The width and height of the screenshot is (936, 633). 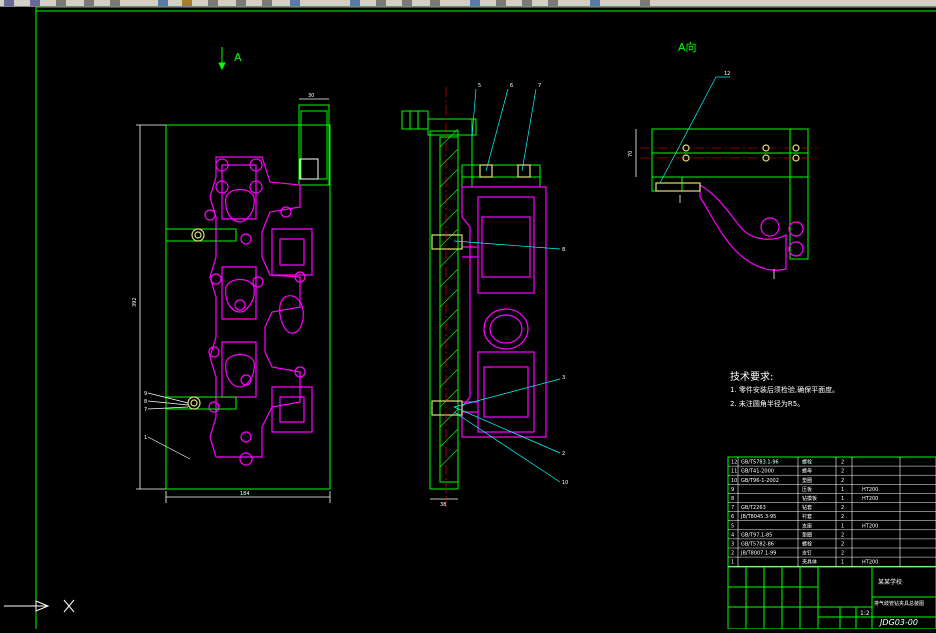 I want to click on title-block-name: 排气歧管钻夹具总装图, so click(x=899, y=604).